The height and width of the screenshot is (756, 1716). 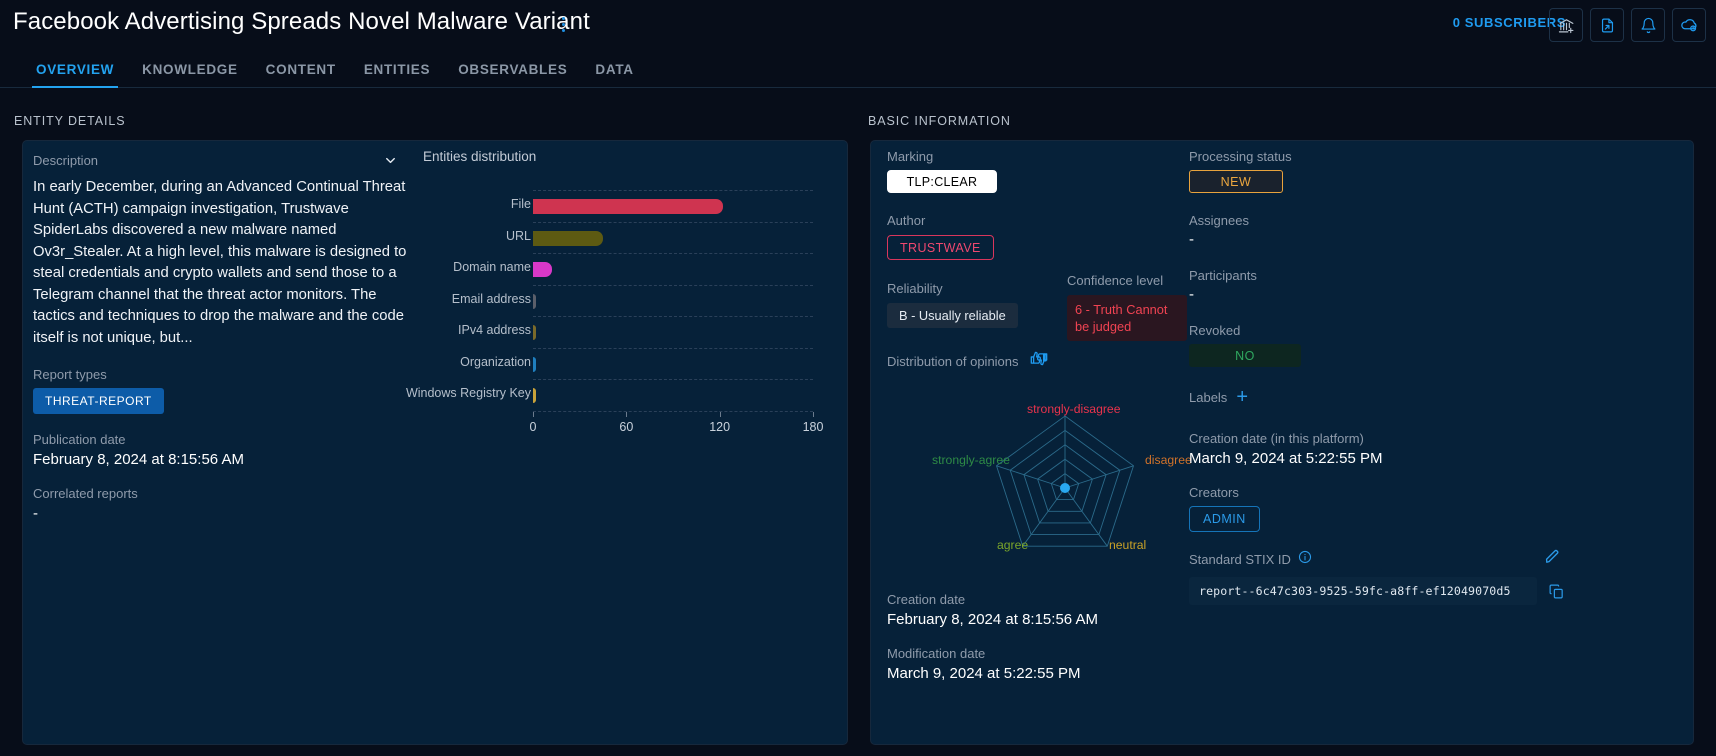 What do you see at coordinates (1191, 239) in the screenshot?
I see `assignees-value: -` at bounding box center [1191, 239].